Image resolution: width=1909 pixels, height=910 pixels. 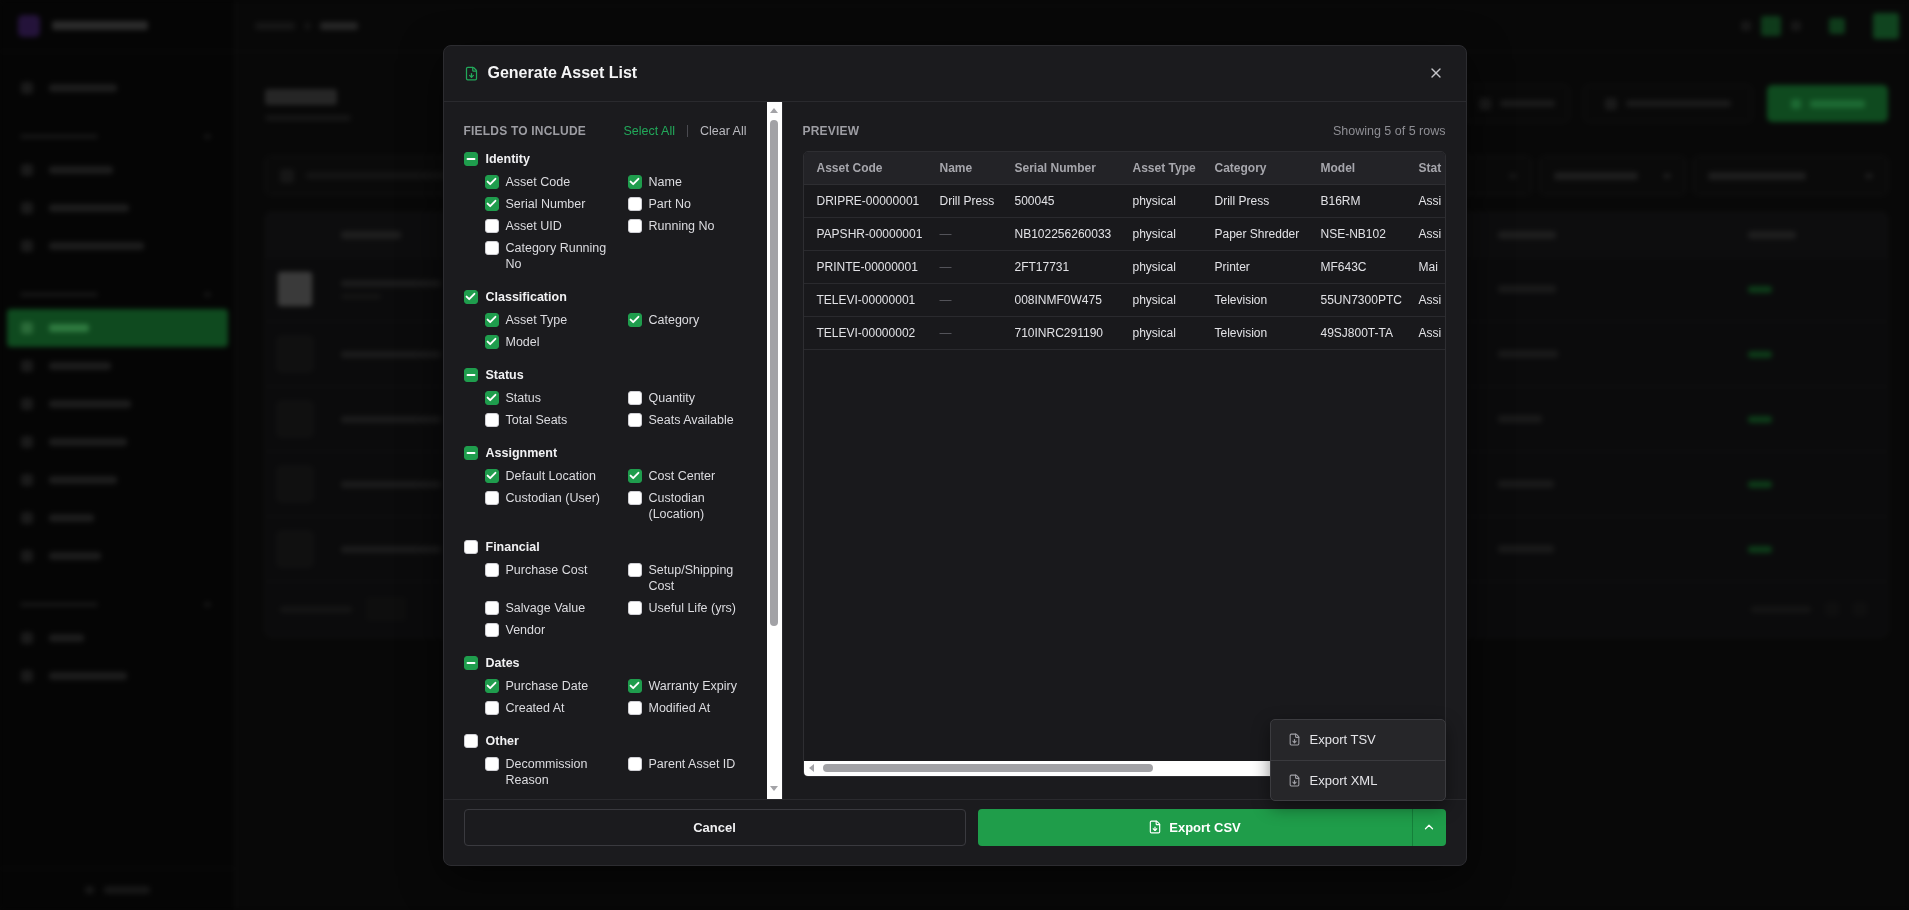 I want to click on table-cell-text: Television, so click(x=1241, y=299).